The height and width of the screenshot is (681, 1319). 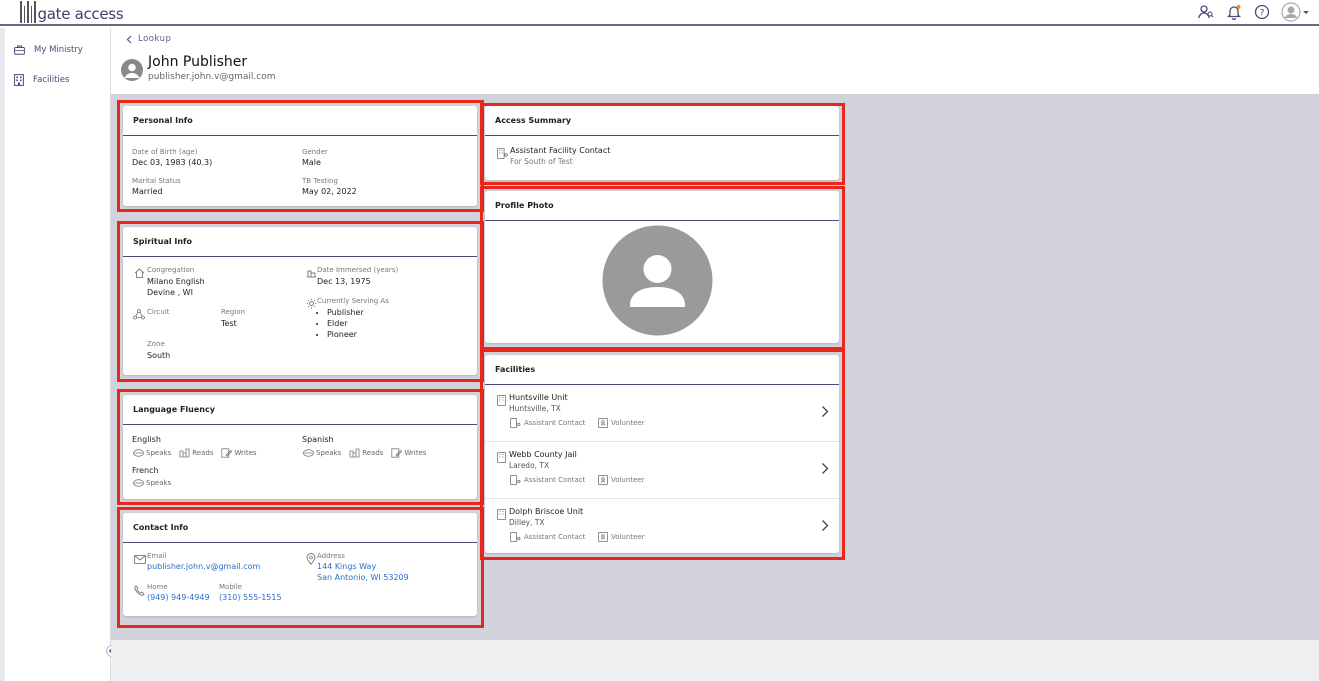 I want to click on person-icon, so click(x=132, y=70).